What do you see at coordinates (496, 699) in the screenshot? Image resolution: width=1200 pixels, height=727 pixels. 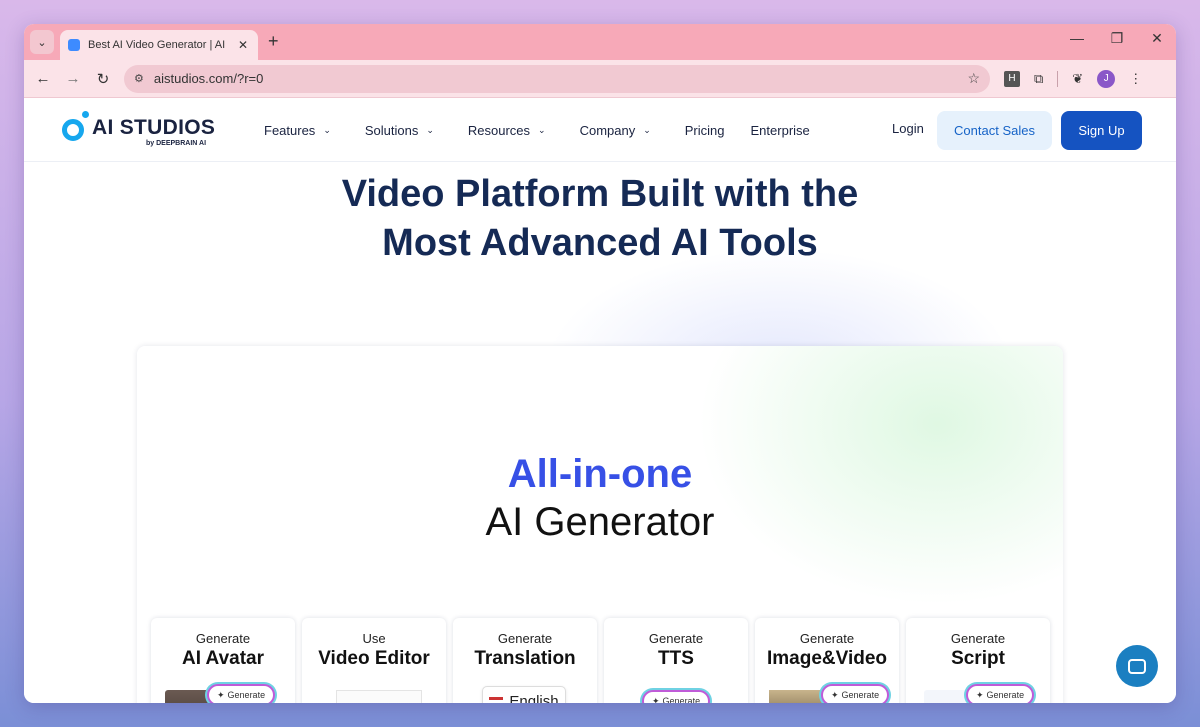 I see `us-flag-icon` at bounding box center [496, 699].